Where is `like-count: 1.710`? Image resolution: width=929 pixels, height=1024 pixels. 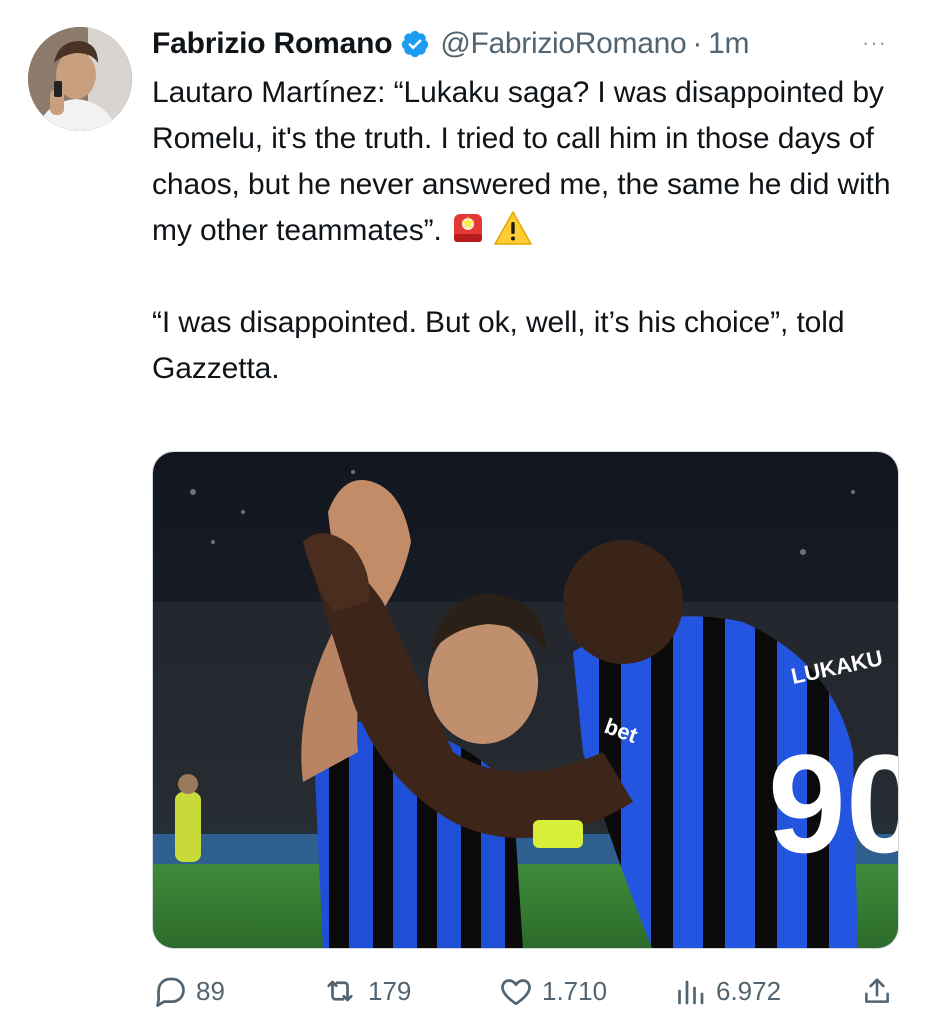 like-count: 1.710 is located at coordinates (575, 990).